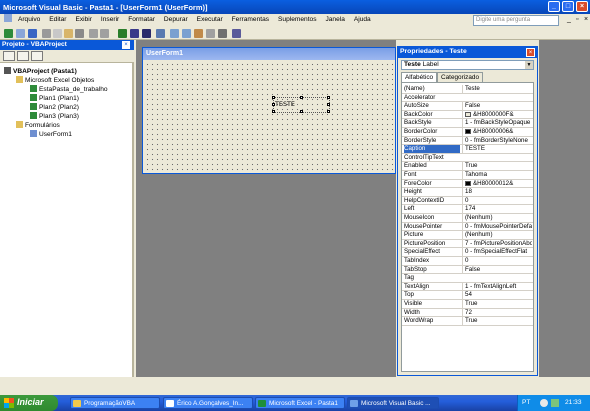 The width and height of the screenshot is (590, 411). What do you see at coordinates (497, 123) in the screenshot?
I see `property-value: 1 - fmBackStyleOpaque` at bounding box center [497, 123].